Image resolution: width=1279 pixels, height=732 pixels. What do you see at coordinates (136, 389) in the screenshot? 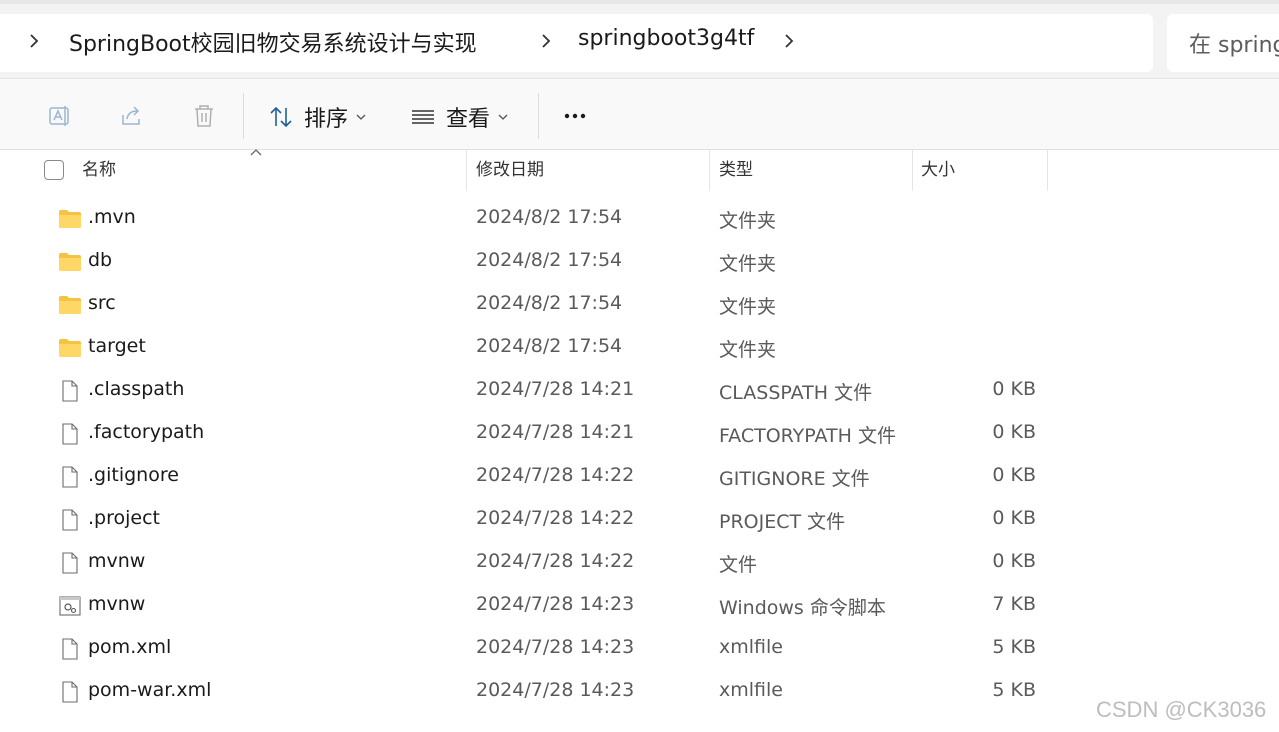
I see `file-name: .classpath` at bounding box center [136, 389].